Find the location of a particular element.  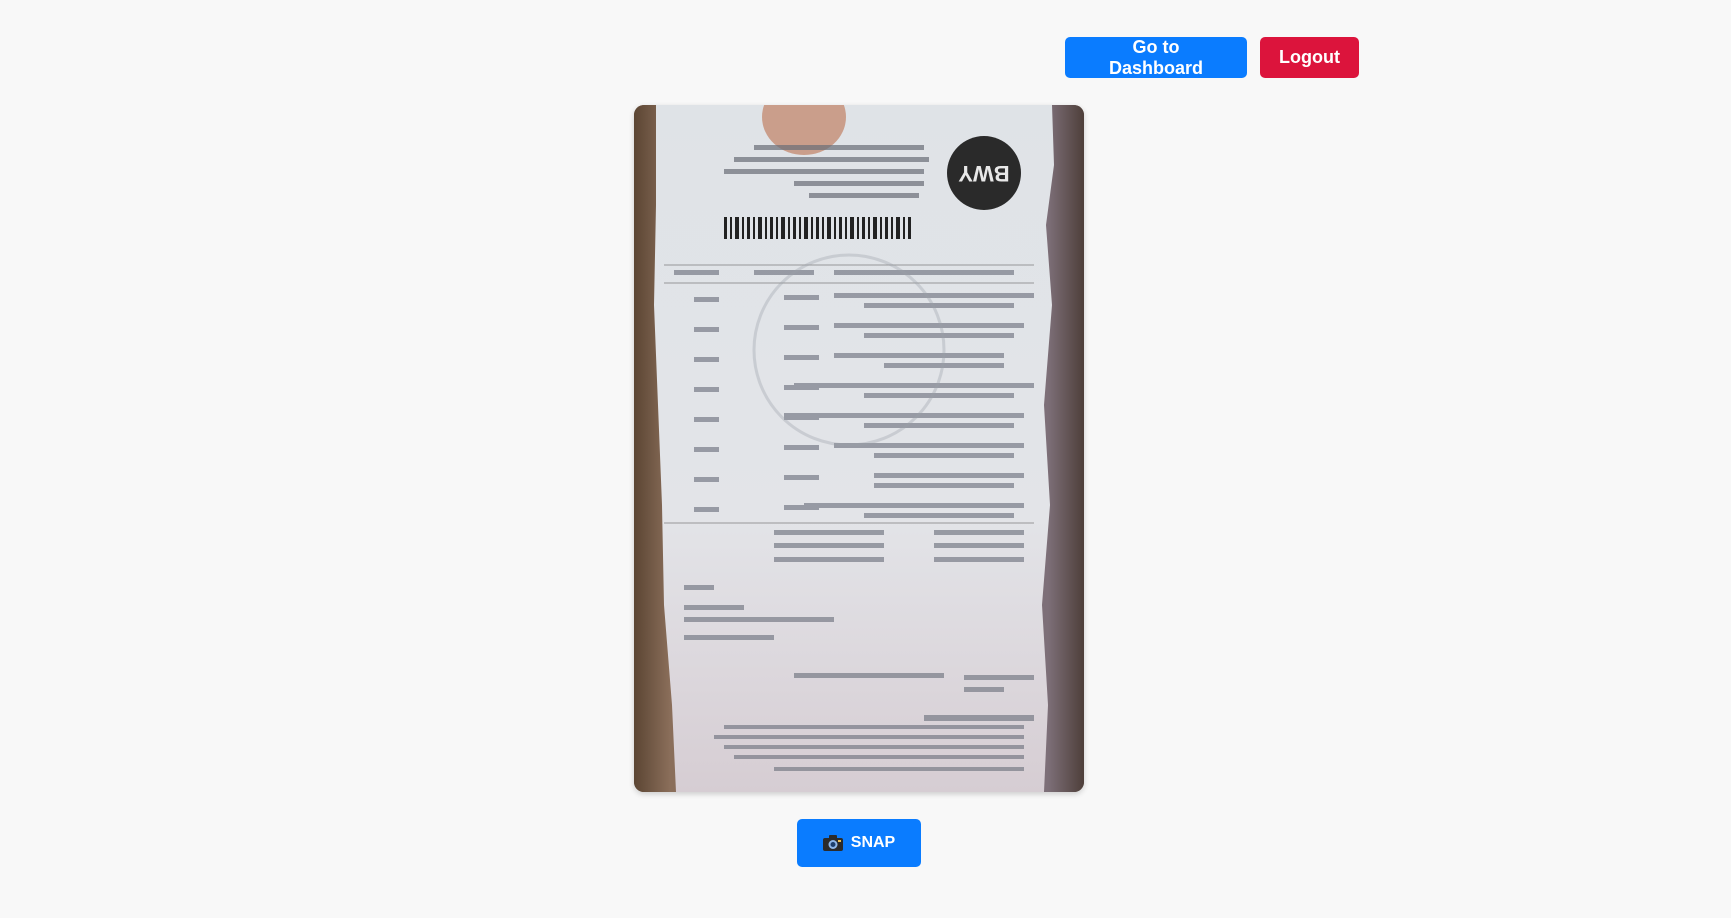

snap-label: SNAP is located at coordinates (873, 842).